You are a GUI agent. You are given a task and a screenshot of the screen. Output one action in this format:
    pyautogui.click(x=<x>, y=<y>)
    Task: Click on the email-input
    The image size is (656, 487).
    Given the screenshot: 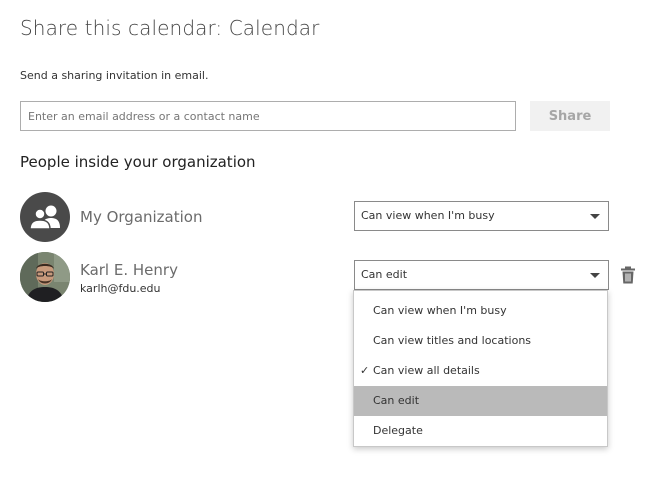 What is the action you would take?
    pyautogui.click(x=268, y=116)
    